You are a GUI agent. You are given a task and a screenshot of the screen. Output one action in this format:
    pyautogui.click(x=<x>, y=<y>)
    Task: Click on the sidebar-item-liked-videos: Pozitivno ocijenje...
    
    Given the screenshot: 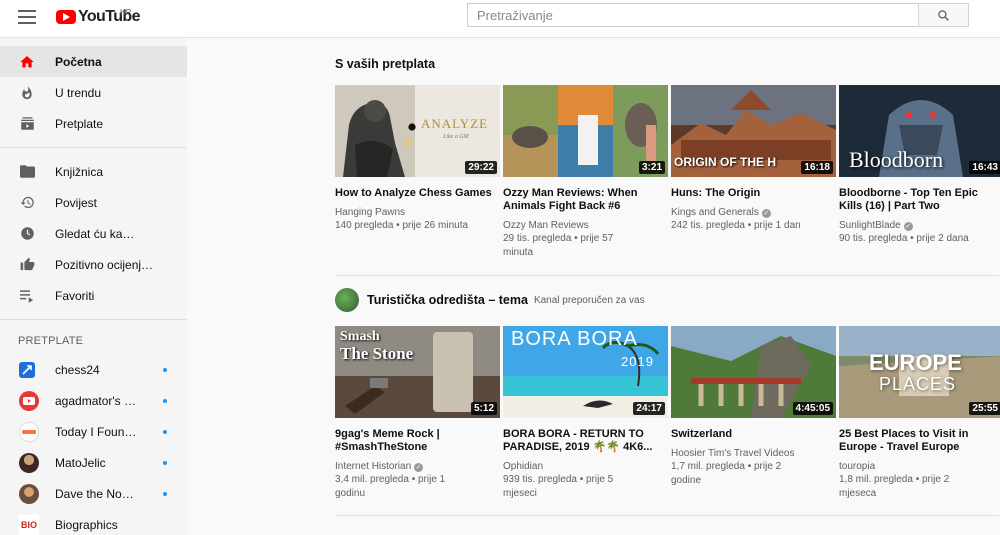 What is the action you would take?
    pyautogui.click(x=93, y=264)
    